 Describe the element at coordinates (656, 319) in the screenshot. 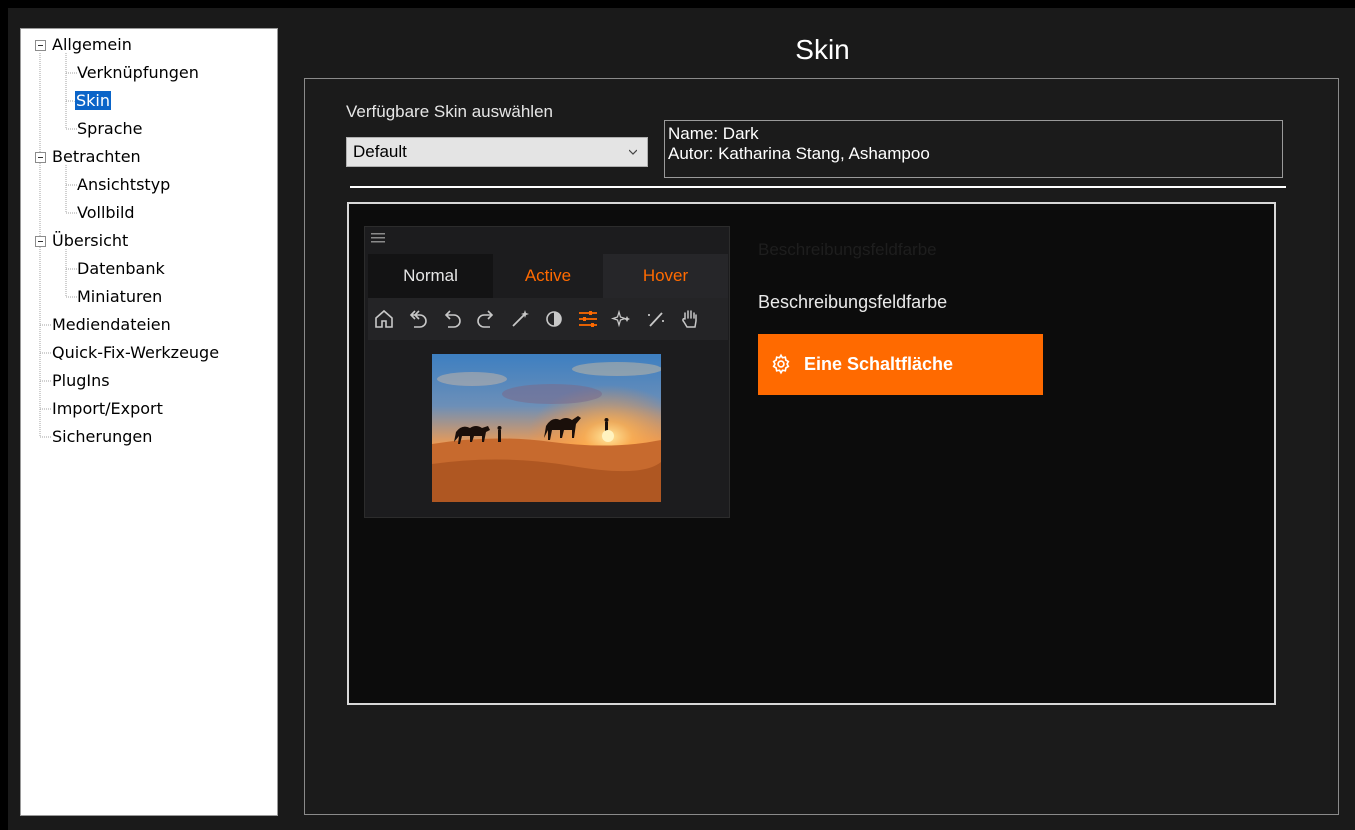

I see `brush-icon` at that location.